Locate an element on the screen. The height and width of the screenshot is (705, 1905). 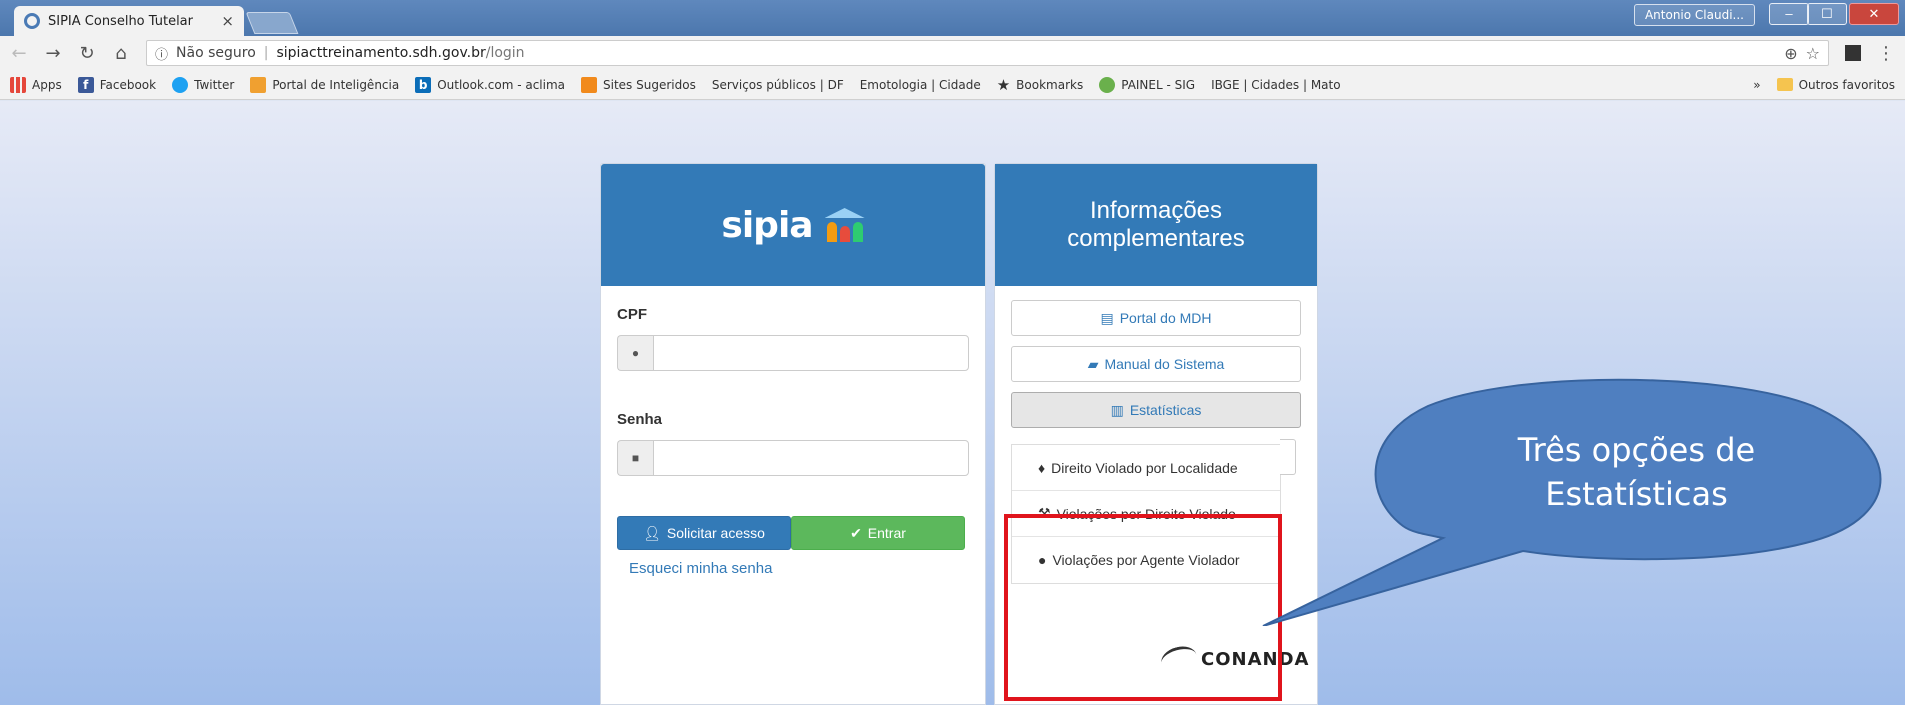
painel-icon is located at coordinates (1107, 84).